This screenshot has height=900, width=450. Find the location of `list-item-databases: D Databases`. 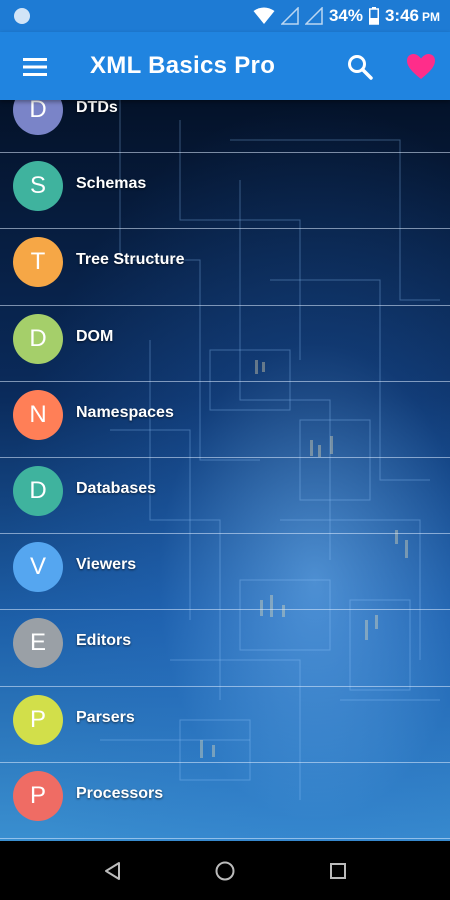

list-item-databases: D Databases is located at coordinates (225, 496).